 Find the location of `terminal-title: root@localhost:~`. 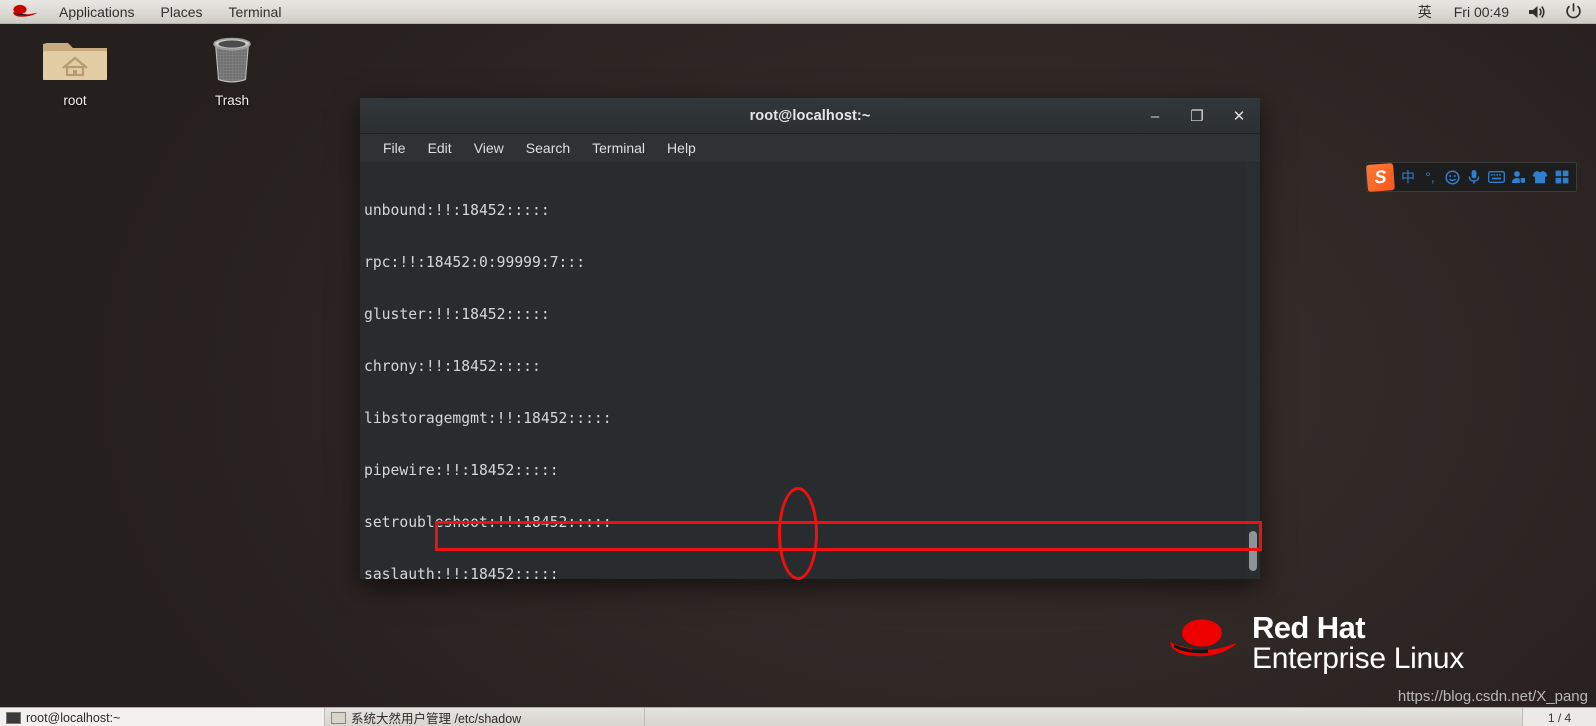

terminal-title: root@localhost:~ is located at coordinates (810, 115).